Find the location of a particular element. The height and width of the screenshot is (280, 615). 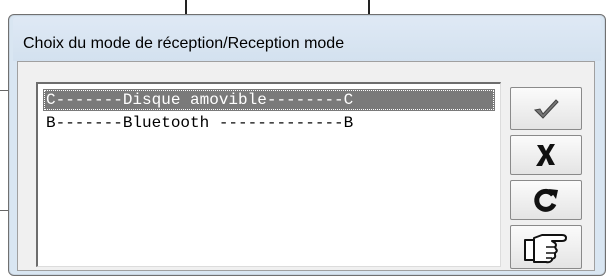

refresh-icon is located at coordinates (546, 200).